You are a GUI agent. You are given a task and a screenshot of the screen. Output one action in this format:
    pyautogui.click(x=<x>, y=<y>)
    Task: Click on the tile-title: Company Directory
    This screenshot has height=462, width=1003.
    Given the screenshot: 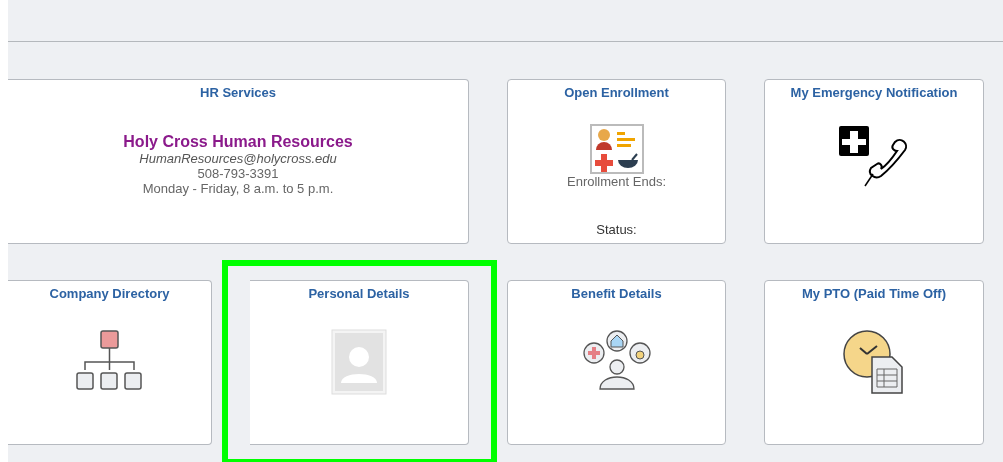 What is the action you would take?
    pyautogui.click(x=109, y=293)
    